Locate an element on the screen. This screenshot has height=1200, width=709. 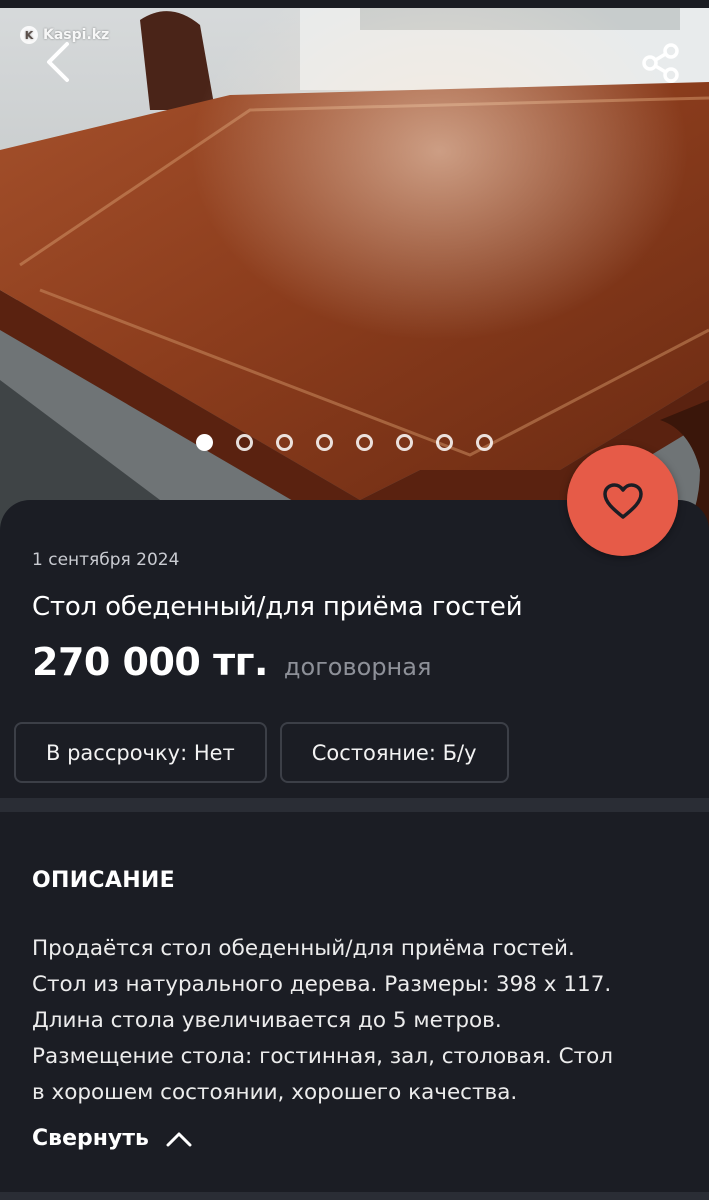
condition-chip: Состояние: Б/у is located at coordinates (394, 752).